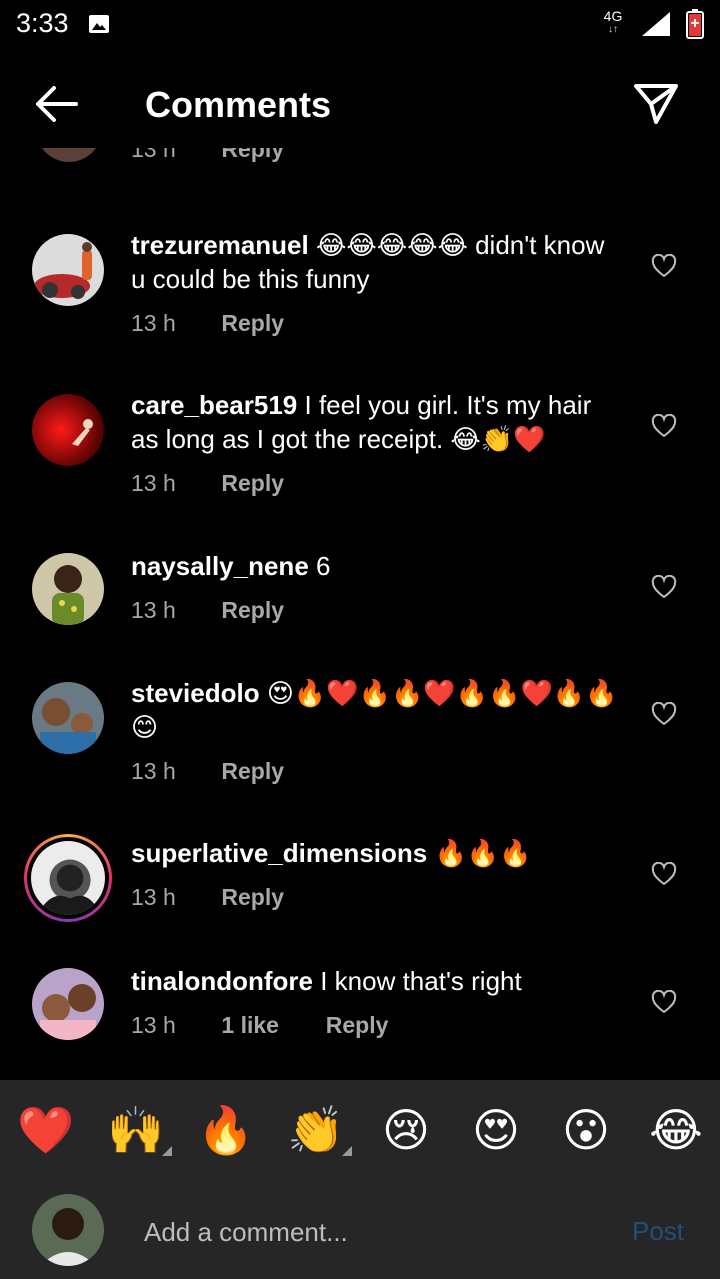  Describe the element at coordinates (496, 1130) in the screenshot. I see `reaction-heart-eyes: 😍` at that location.